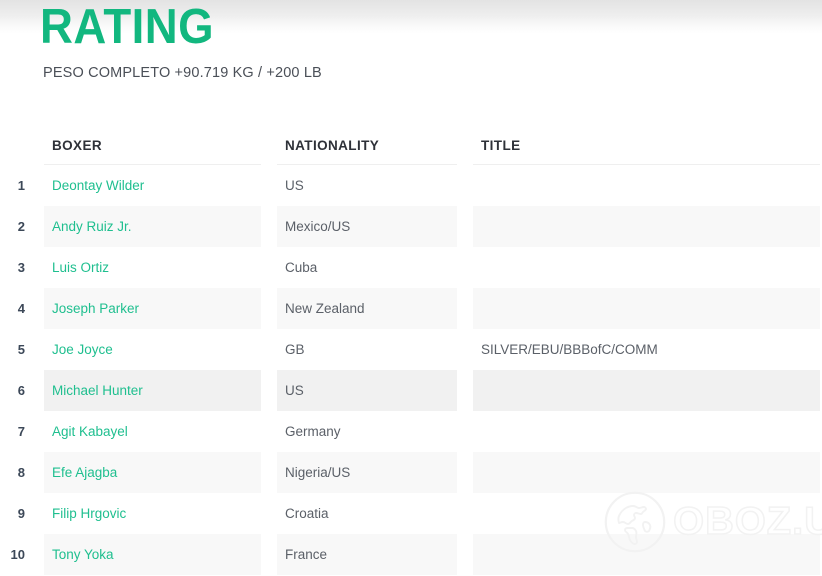  I want to click on rank-cell: 8, so click(21, 472).